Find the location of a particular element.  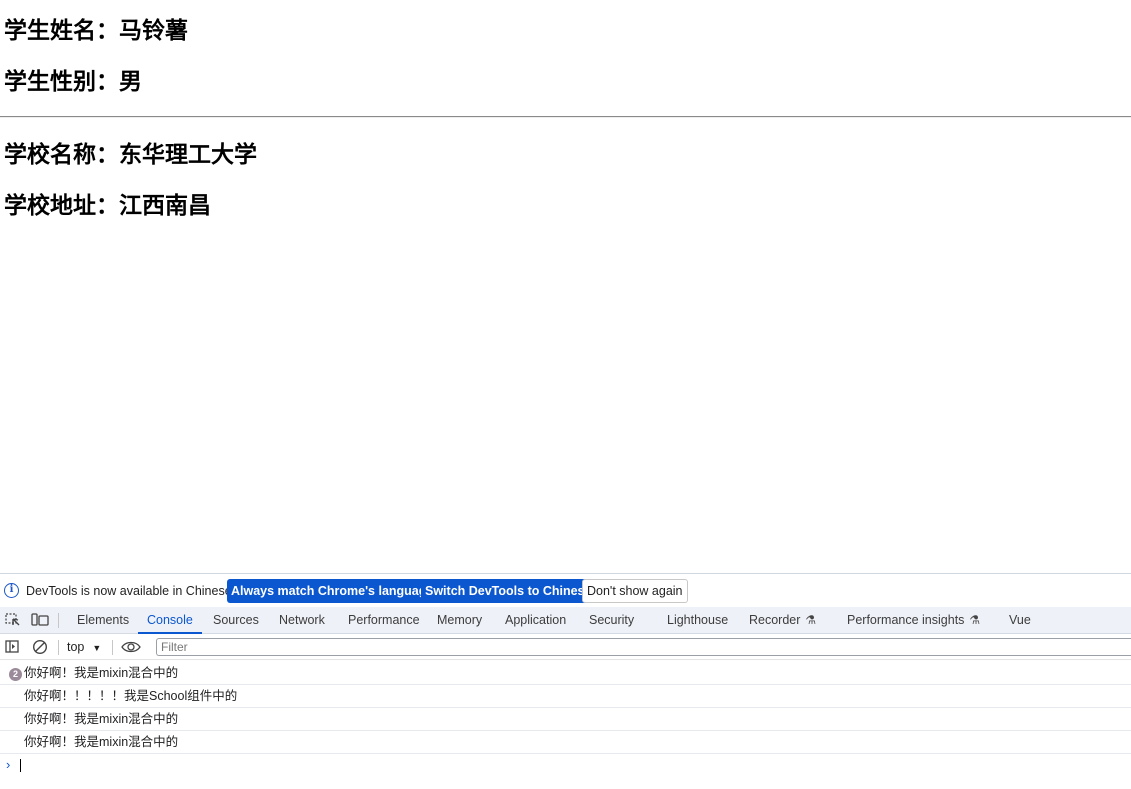

console-message: 2 你好啊！我是mixin混合中的 is located at coordinates (565, 673).